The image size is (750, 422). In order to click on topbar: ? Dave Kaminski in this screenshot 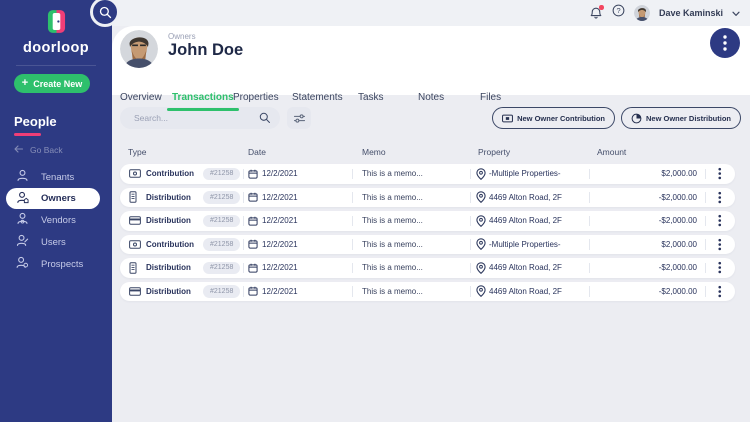, I will do `click(431, 13)`.